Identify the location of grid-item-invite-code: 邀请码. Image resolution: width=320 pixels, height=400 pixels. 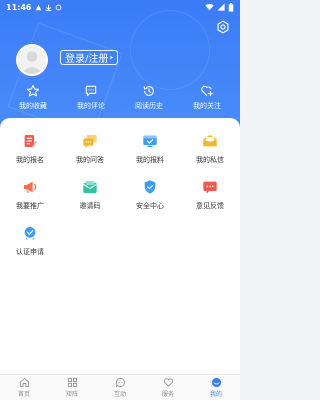
(90, 195).